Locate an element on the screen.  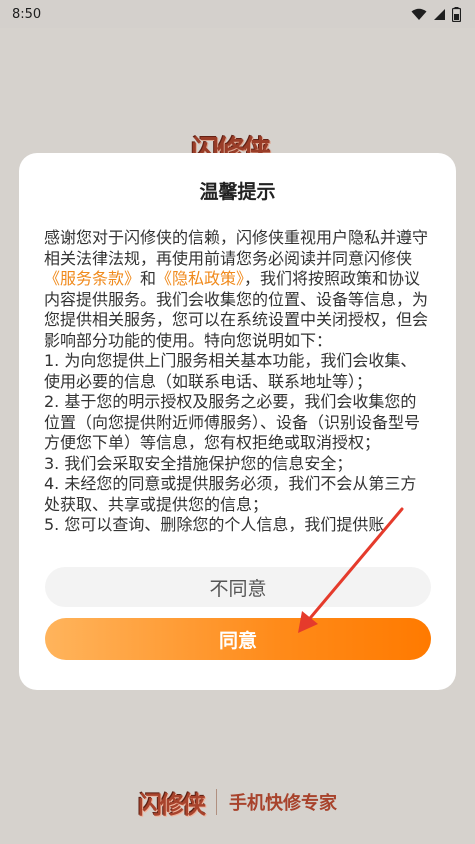
dialog-title: 温馨提示 is located at coordinates (237, 192).